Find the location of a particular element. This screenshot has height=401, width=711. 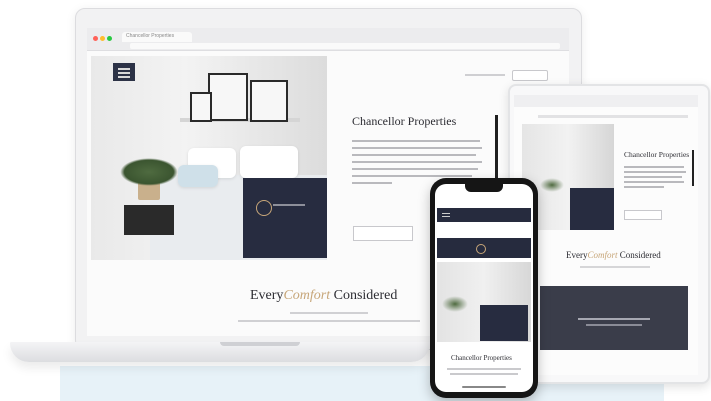

tablet-subtitle-line is located at coordinates (615, 267).